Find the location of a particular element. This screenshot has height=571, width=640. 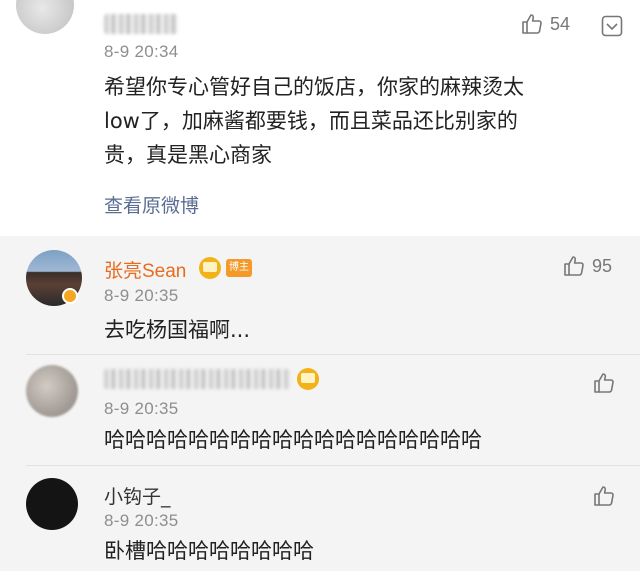

comment-text-line: 希望你专心管好自己的饭店，你家的麻辣烫太 is located at coordinates (314, 87).